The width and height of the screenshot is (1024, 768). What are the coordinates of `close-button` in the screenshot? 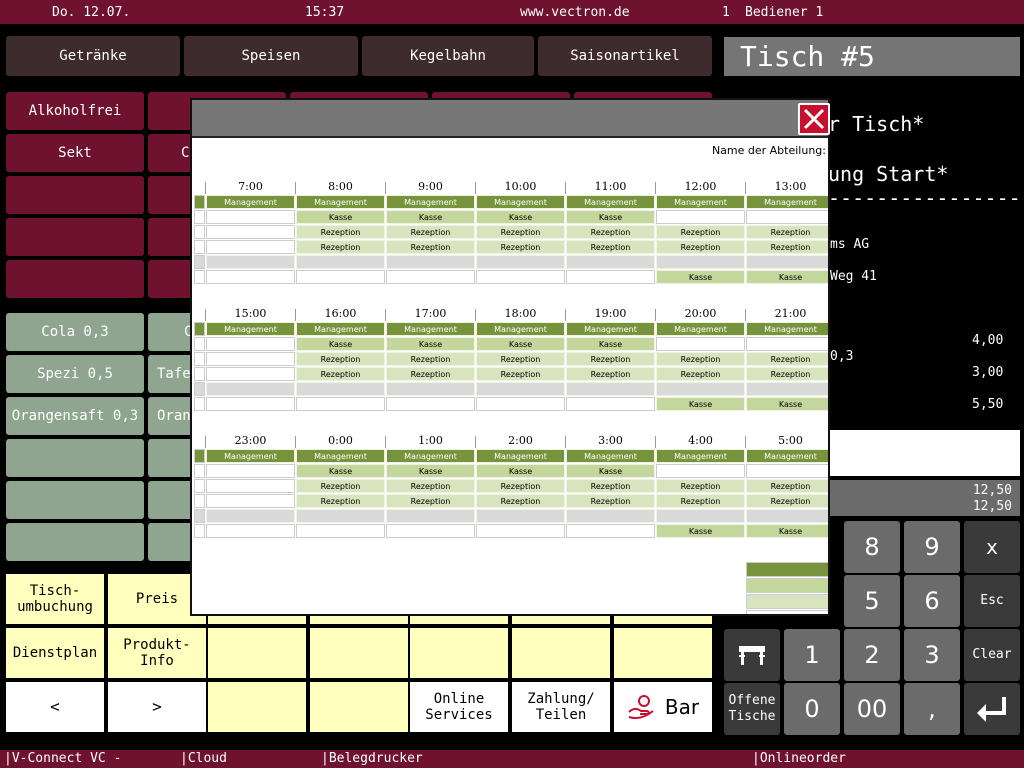 It's located at (814, 119).